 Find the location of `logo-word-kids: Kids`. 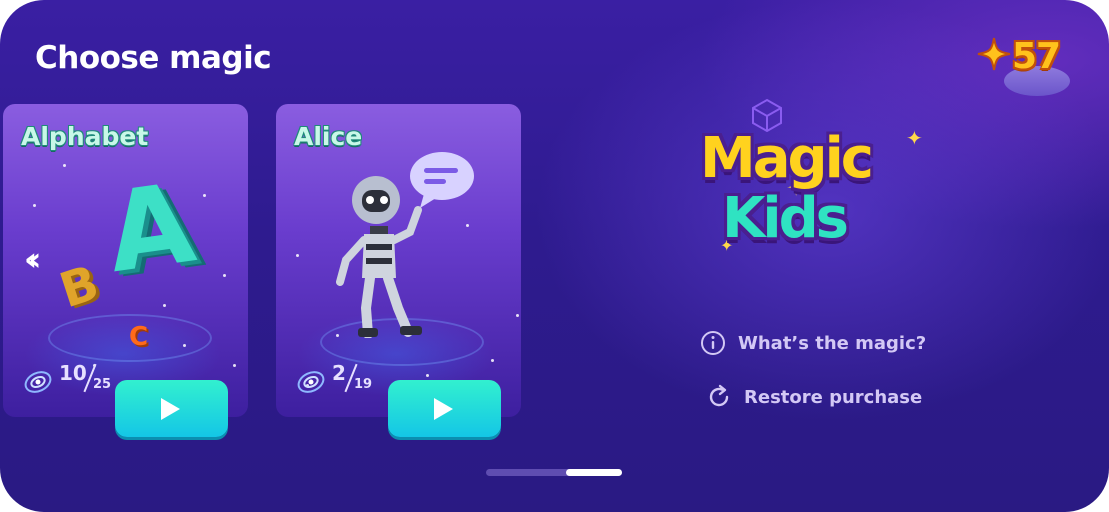

logo-word-kids: Kids is located at coordinates (785, 218).